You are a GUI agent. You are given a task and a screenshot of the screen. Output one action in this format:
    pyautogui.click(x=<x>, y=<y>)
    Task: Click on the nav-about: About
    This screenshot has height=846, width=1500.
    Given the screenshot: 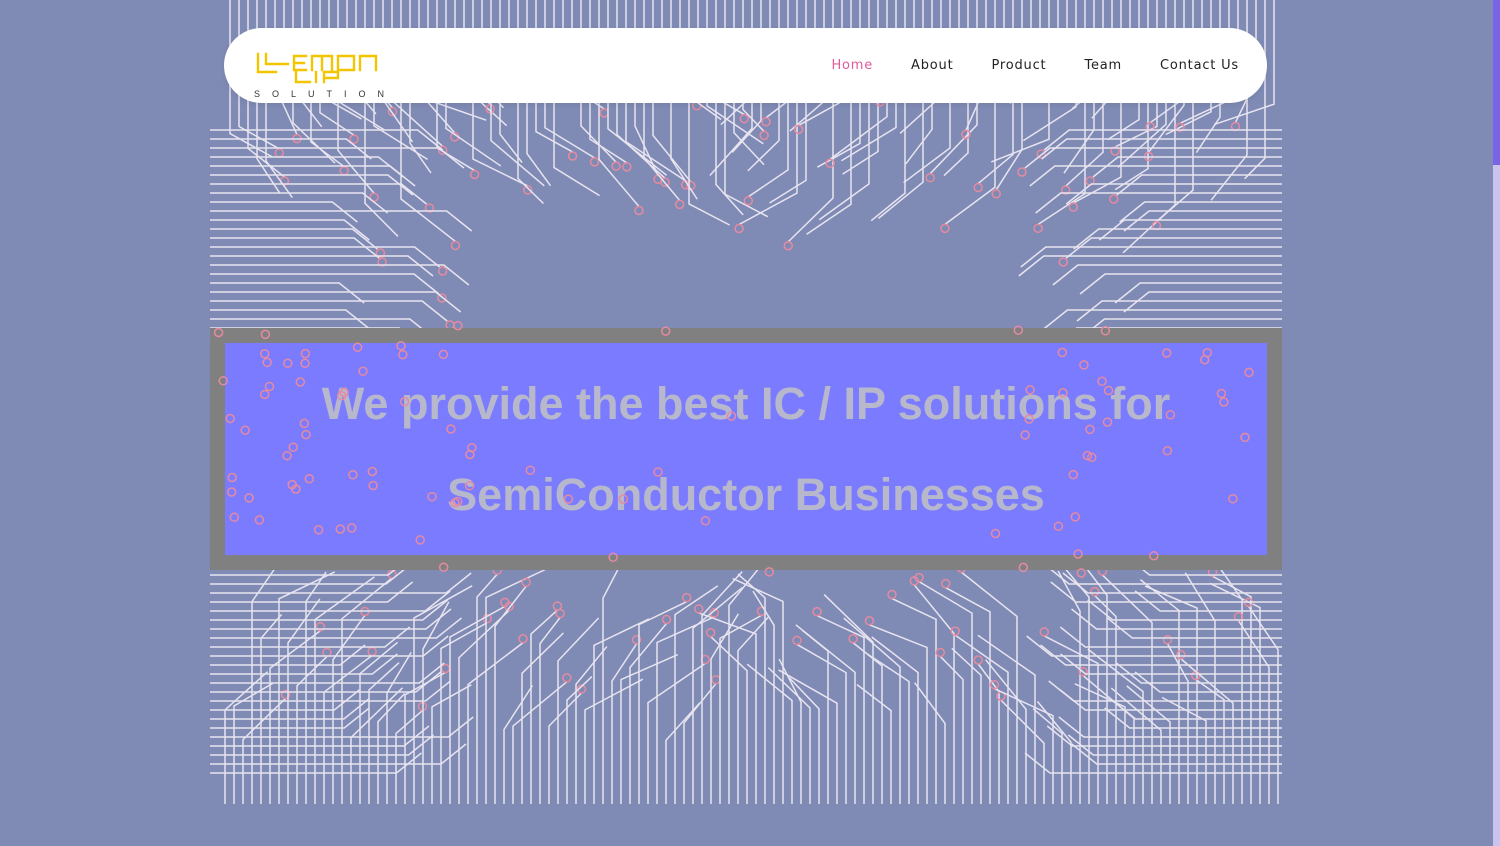 What is the action you would take?
    pyautogui.click(x=932, y=65)
    